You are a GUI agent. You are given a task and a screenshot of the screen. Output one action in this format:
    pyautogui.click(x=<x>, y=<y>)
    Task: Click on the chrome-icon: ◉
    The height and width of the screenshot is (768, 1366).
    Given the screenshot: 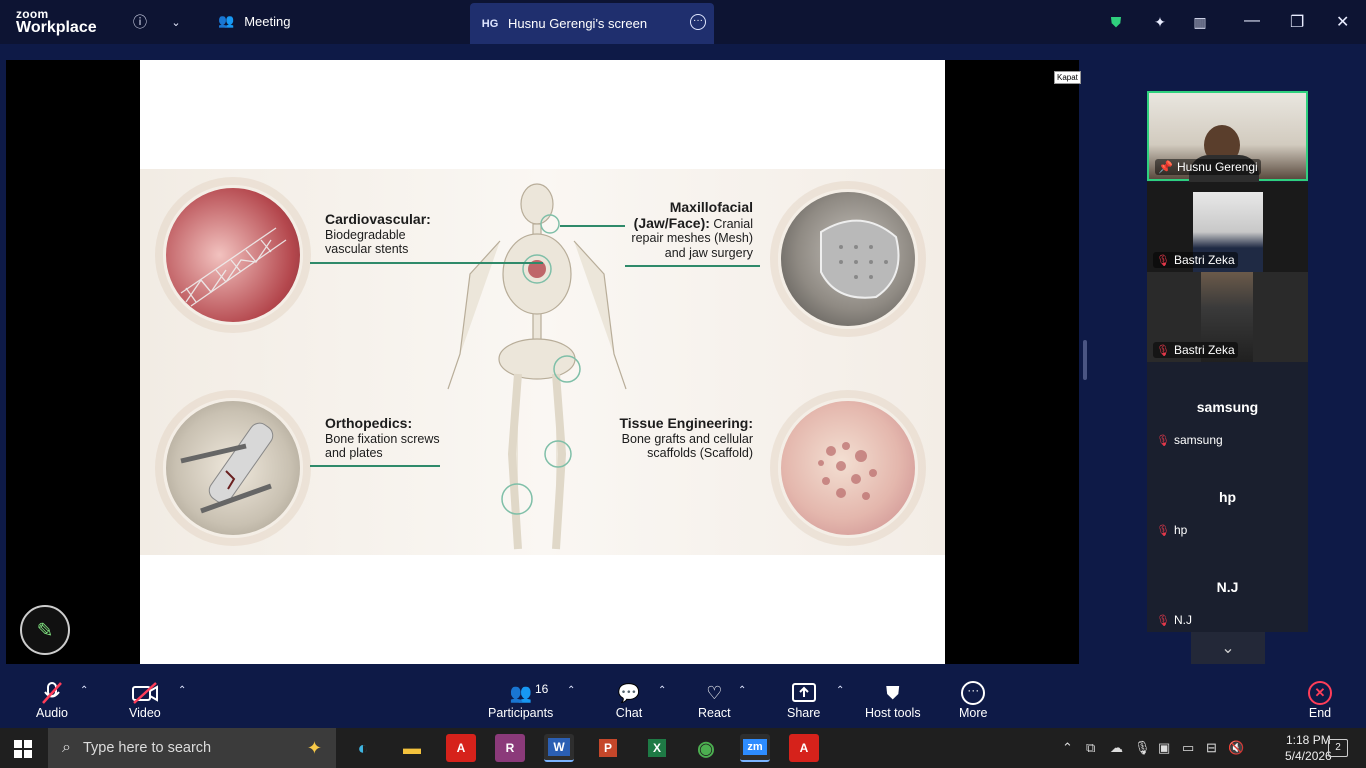 What is the action you would take?
    pyautogui.click(x=706, y=748)
    